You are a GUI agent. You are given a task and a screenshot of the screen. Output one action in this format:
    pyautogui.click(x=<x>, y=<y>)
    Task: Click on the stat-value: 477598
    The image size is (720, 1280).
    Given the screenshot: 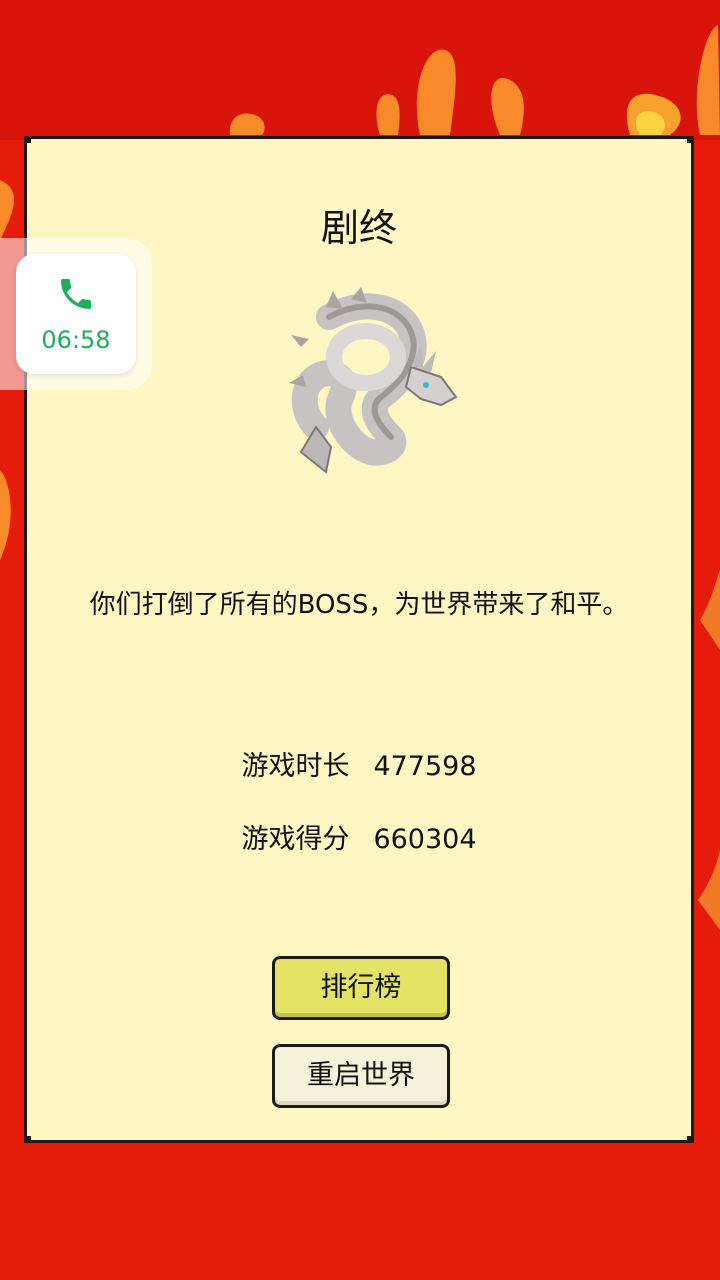 What is the action you would take?
    pyautogui.click(x=425, y=766)
    